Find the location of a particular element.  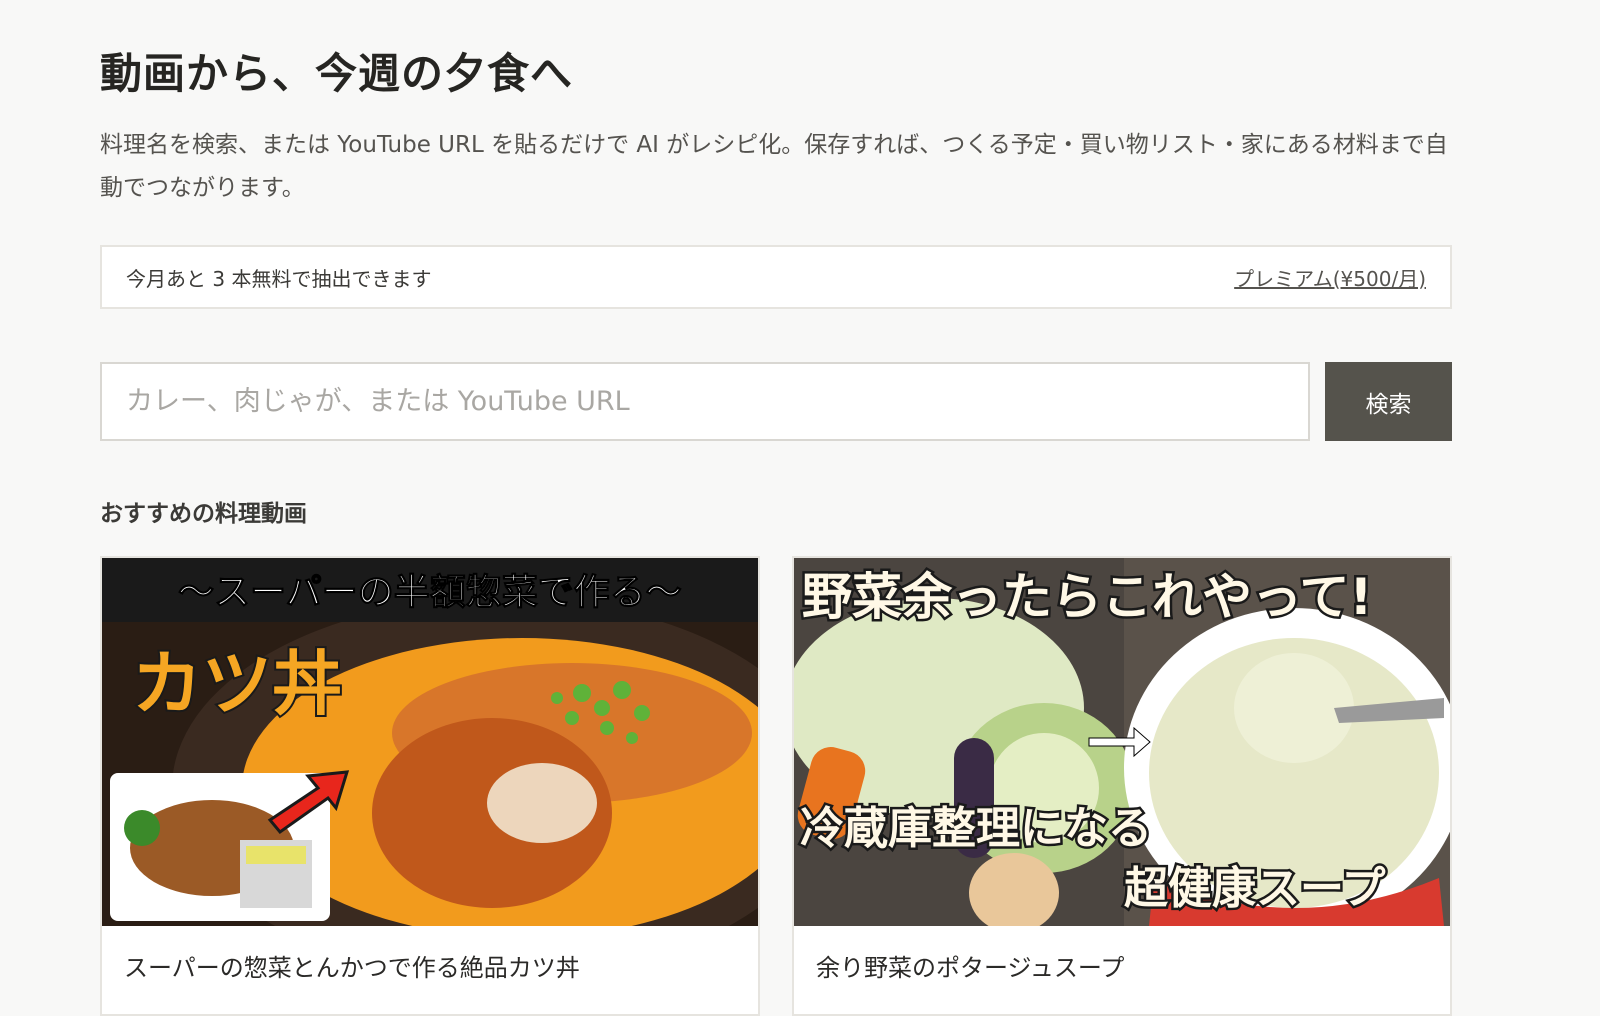

premium-link: プレミアム(¥500/月) is located at coordinates (1330, 277).